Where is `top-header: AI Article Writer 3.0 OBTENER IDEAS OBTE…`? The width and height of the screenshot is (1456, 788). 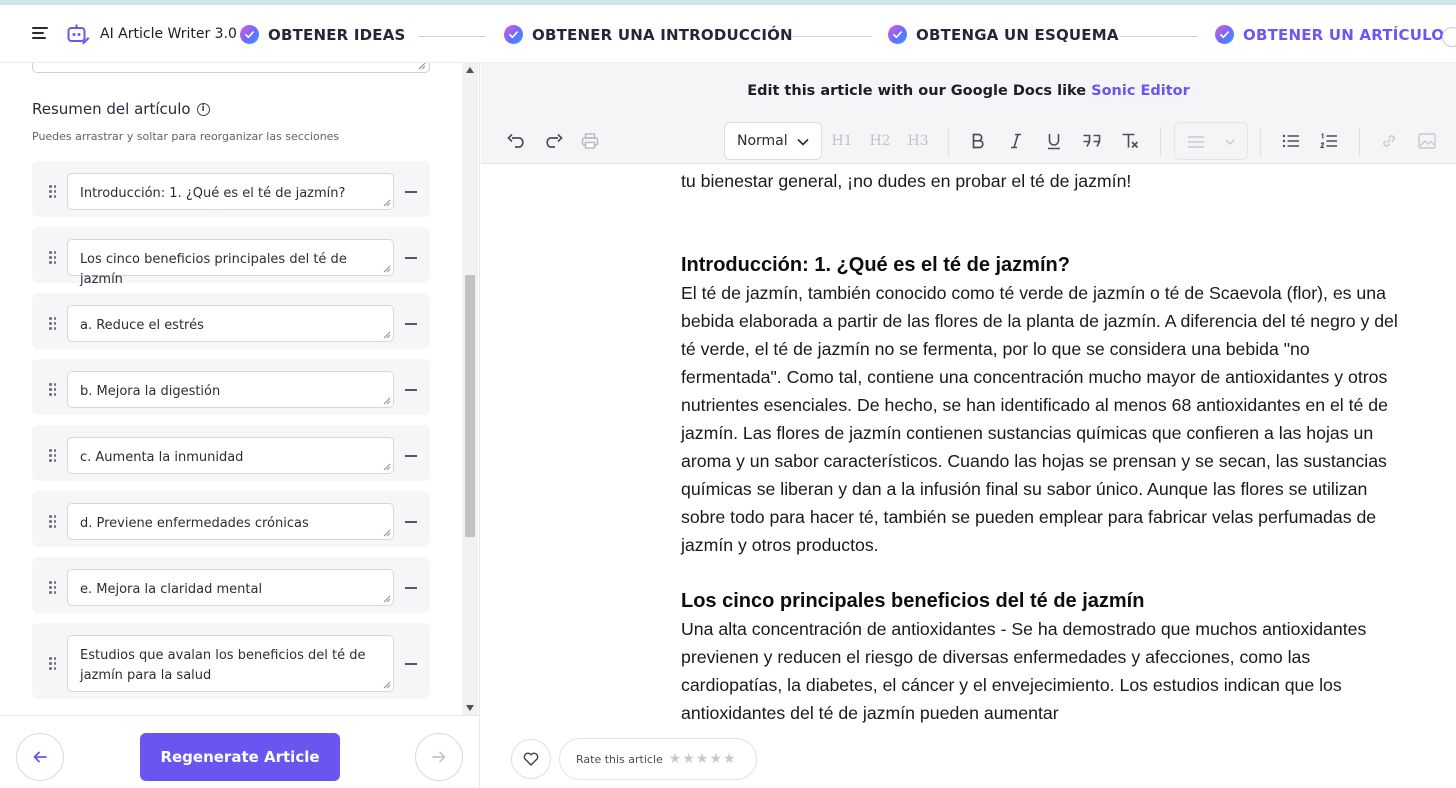
top-header: AI Article Writer 3.0 OBTENER IDEAS OBTE… is located at coordinates (728, 34).